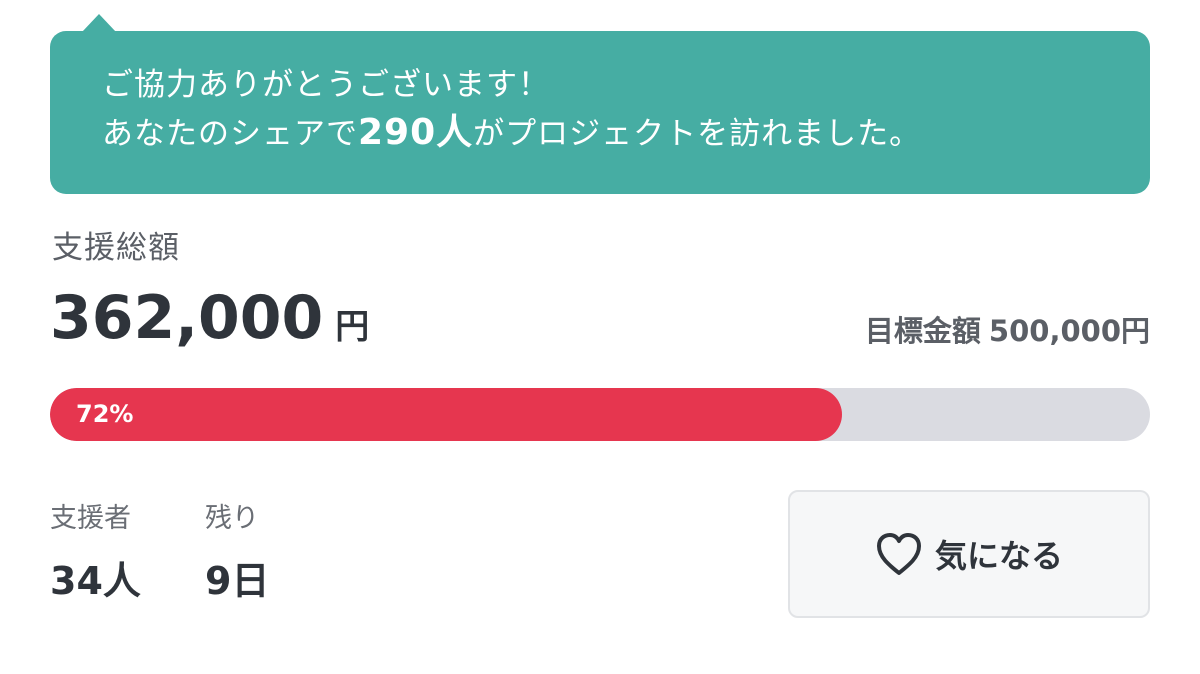 The width and height of the screenshot is (1200, 674). I want to click on remaining-days-value: 9日, so click(237, 581).